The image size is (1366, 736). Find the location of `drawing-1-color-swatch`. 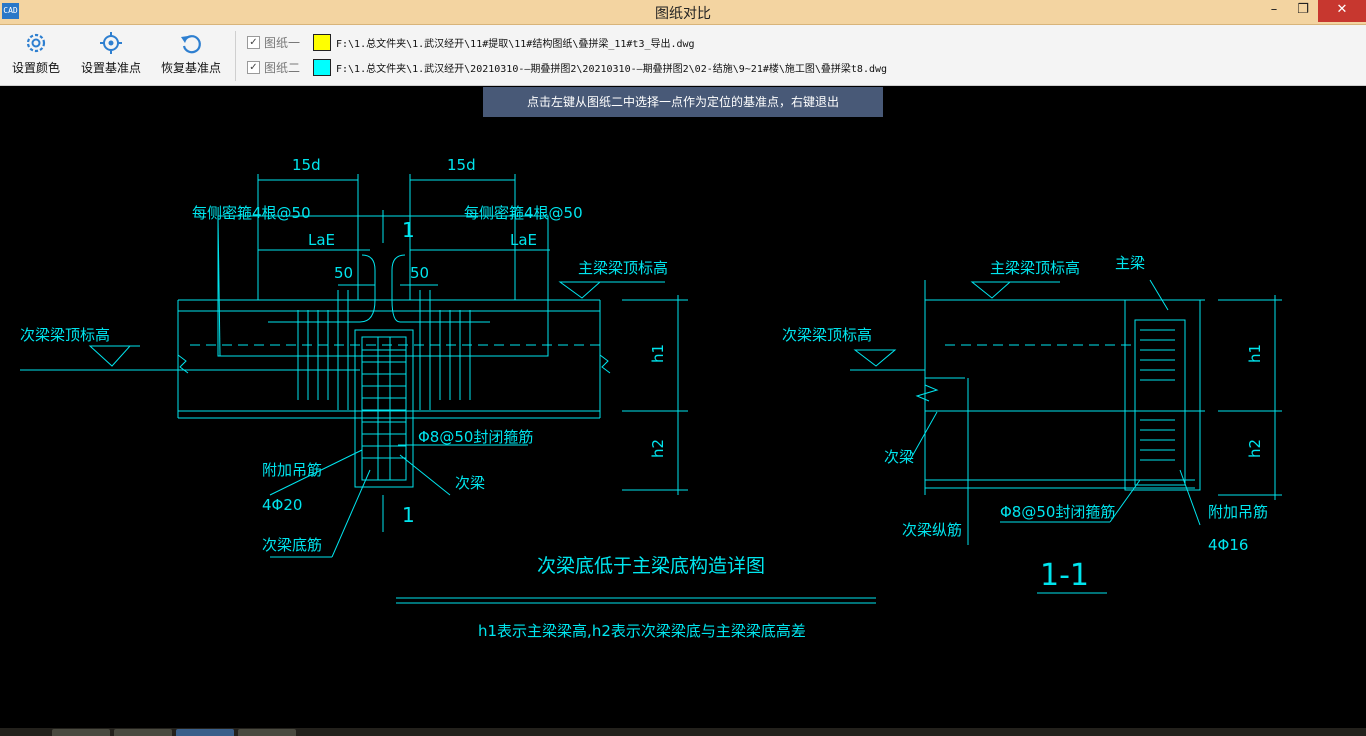

drawing-1-color-swatch is located at coordinates (322, 42).